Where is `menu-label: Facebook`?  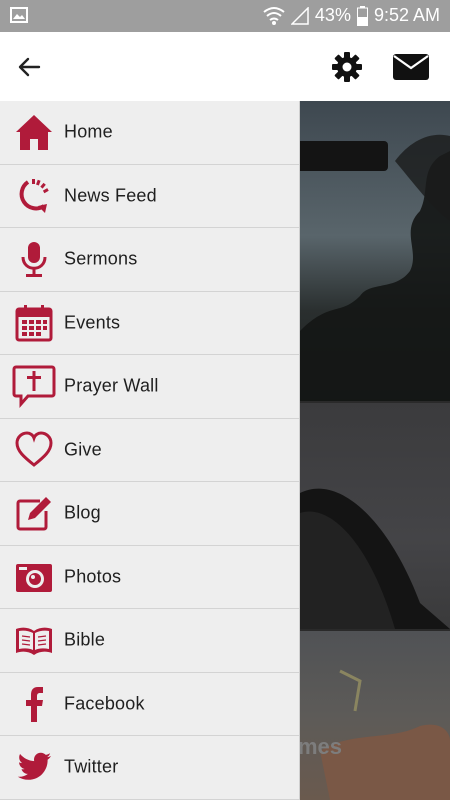
menu-label: Facebook is located at coordinates (104, 703).